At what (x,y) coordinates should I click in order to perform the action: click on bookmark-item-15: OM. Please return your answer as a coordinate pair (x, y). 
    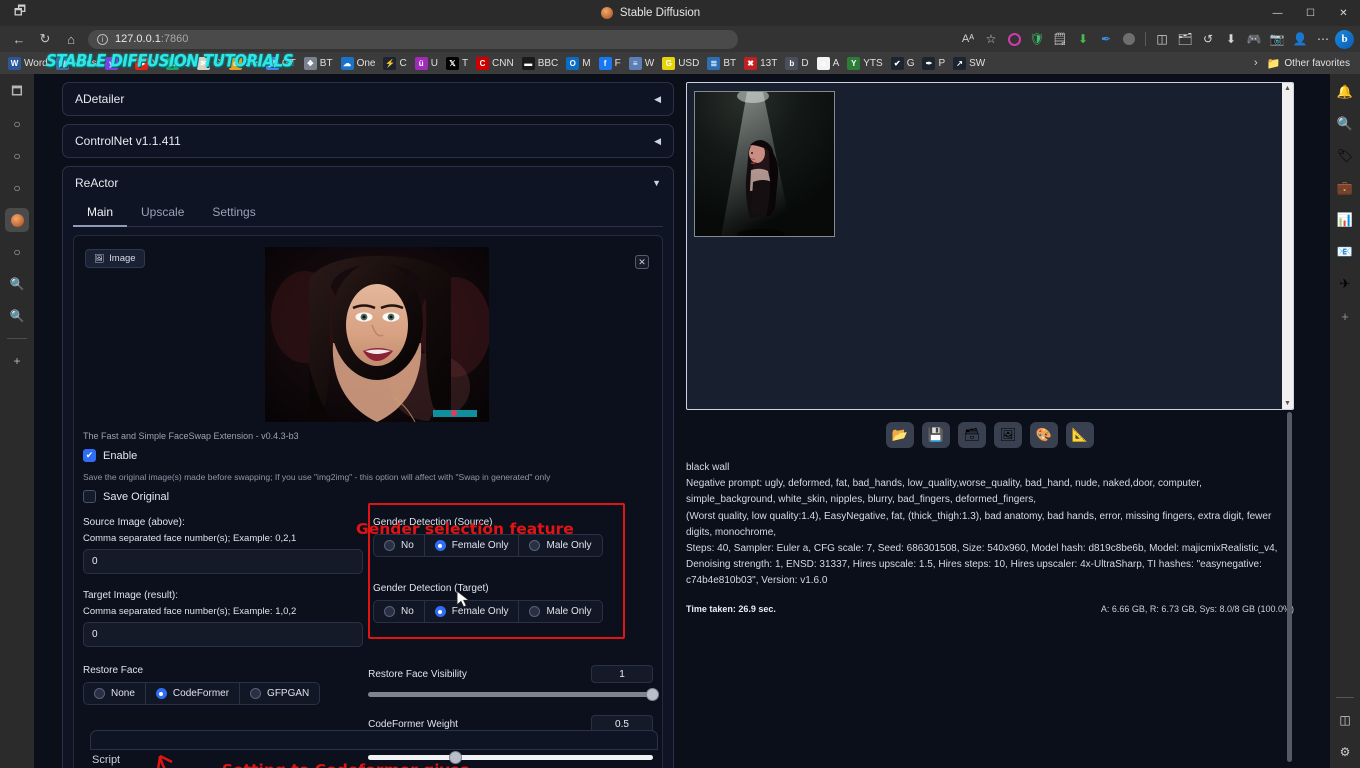
    Looking at the image, I should click on (578, 63).